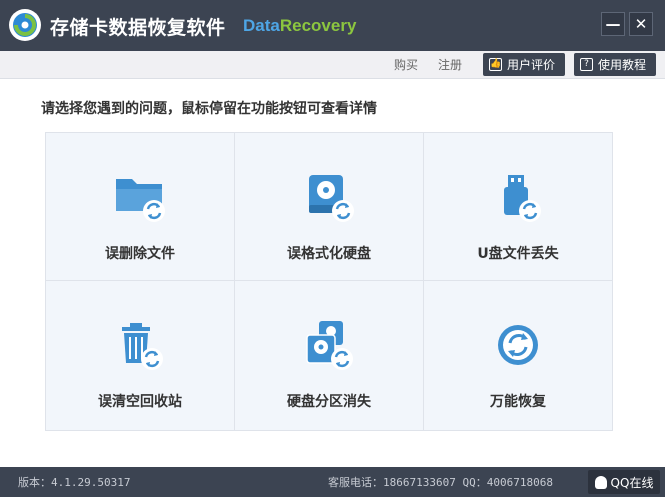  What do you see at coordinates (209, 109) in the screenshot?
I see `instruction-text: 请选择您遇到的问题，鼠标停留在功能按钮可查看详情` at bounding box center [209, 109].